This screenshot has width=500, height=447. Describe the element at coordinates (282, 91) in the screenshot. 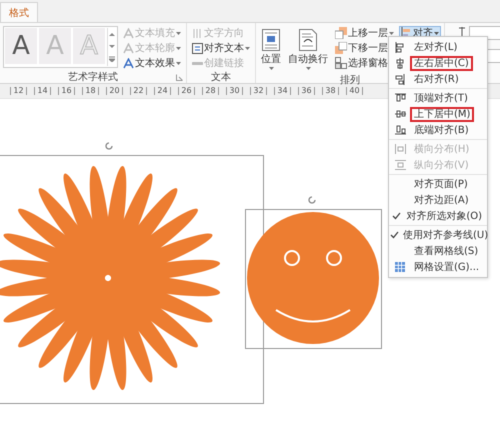

I see `ruler-number: 34` at that location.